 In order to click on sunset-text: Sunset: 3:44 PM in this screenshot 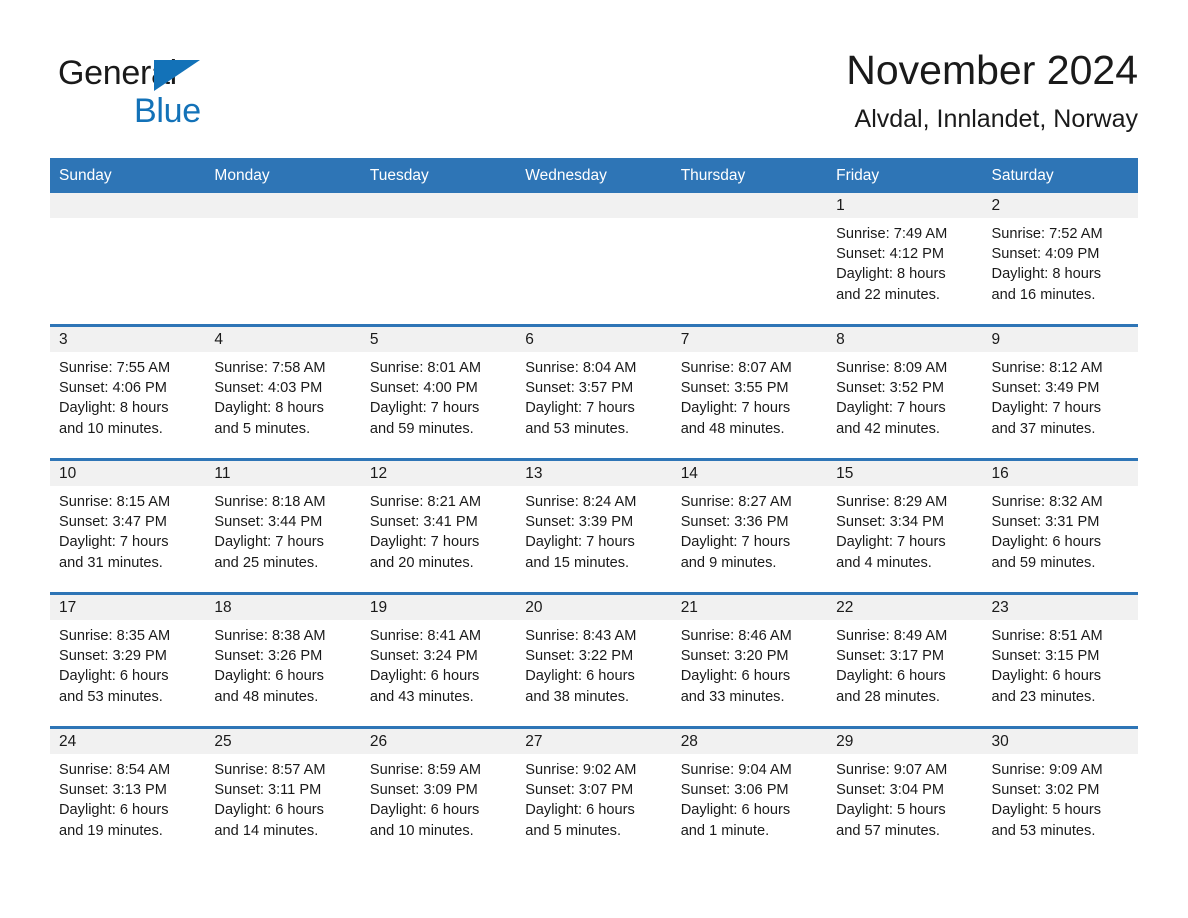, I will do `click(268, 522)`.